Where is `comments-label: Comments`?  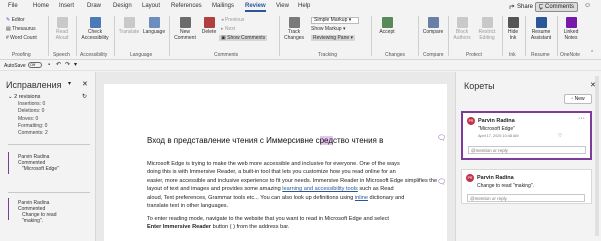
comments-label: Comments is located at coordinates (559, 7).